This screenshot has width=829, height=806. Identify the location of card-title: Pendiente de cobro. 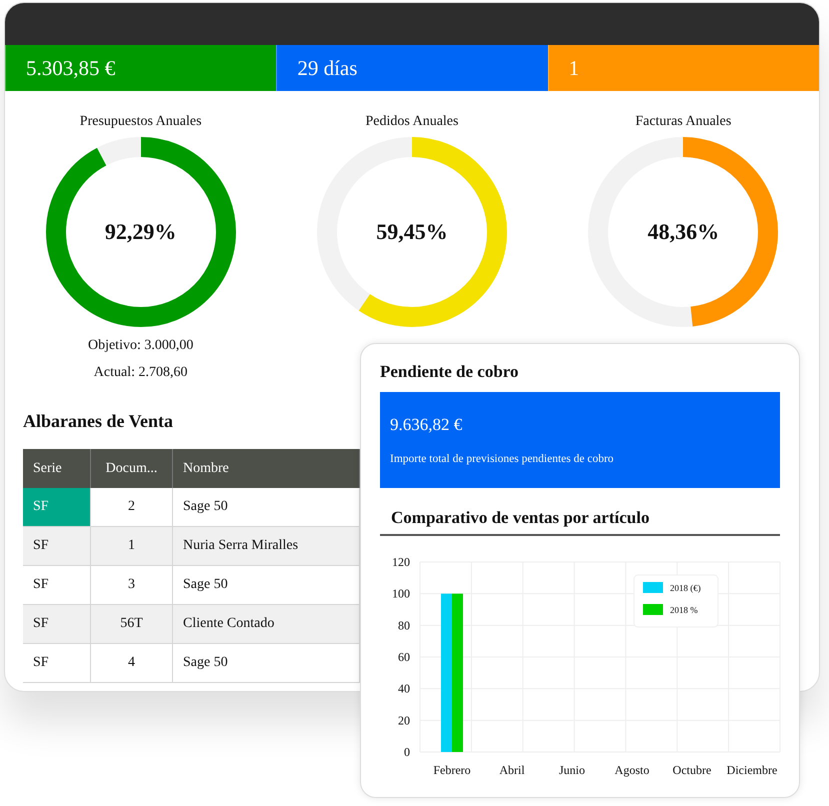
(450, 372).